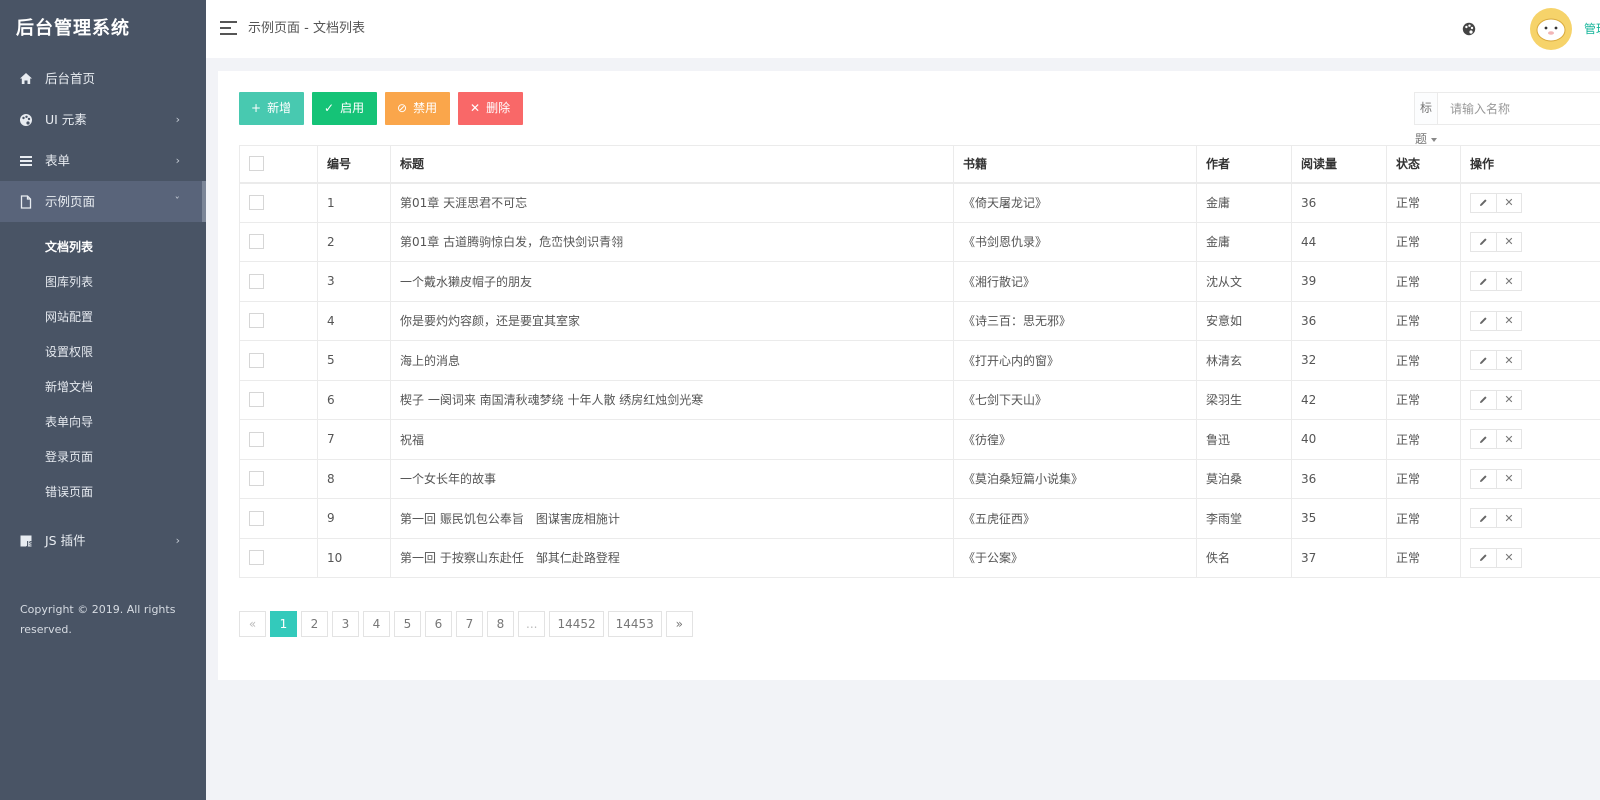 This screenshot has width=1600, height=800. I want to click on page-button: 1, so click(283, 624).